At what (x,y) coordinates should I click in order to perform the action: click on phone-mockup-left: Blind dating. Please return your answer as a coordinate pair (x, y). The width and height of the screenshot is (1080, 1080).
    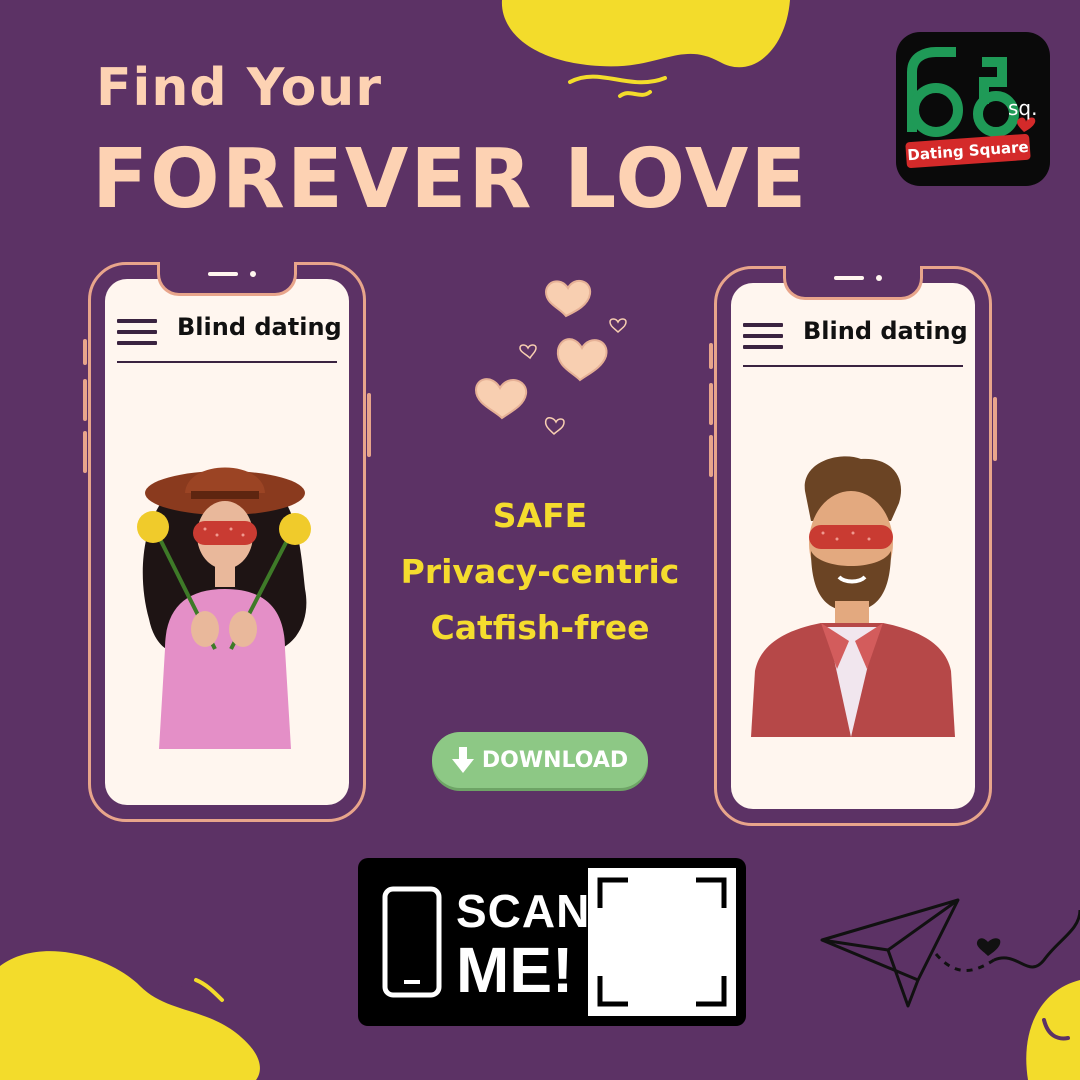
    Looking at the image, I should click on (227, 542).